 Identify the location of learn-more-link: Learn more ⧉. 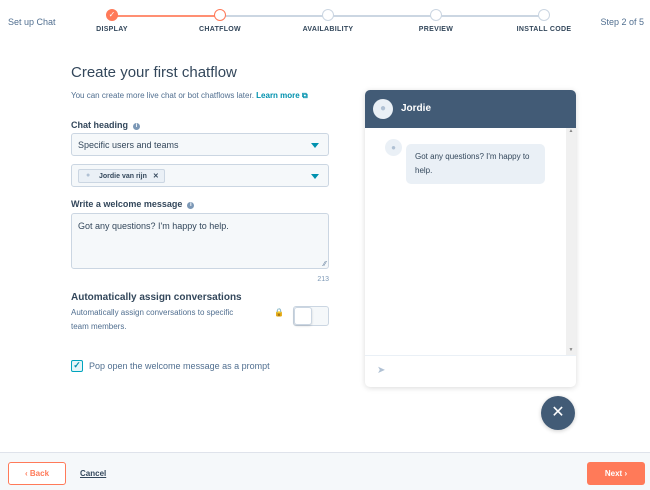
(282, 95).